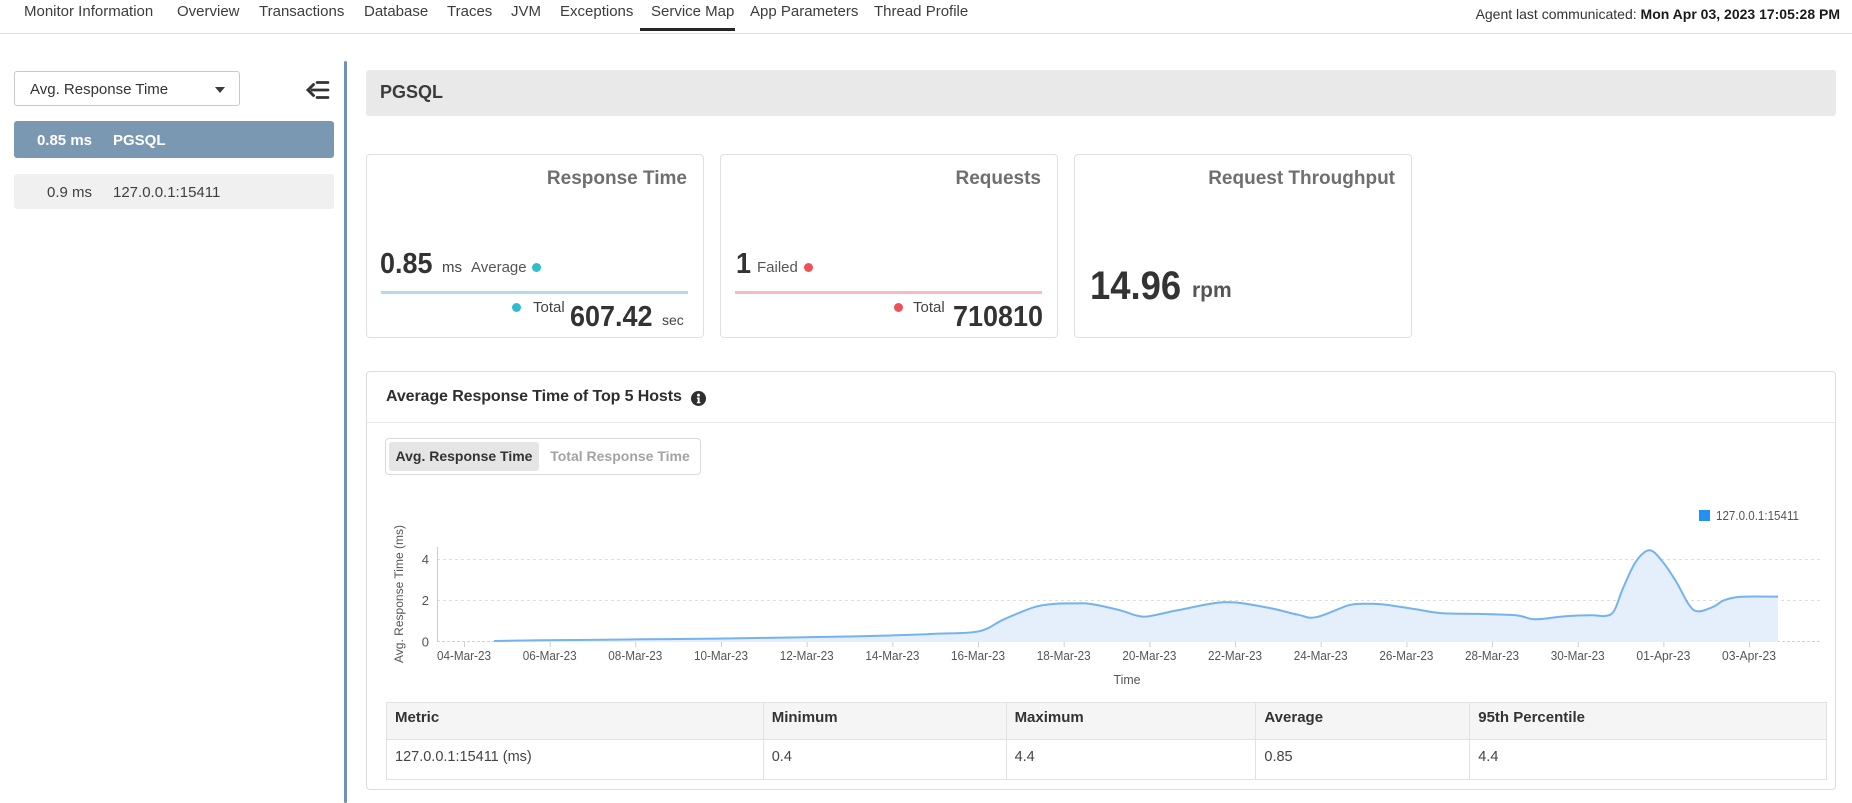 Image resolution: width=1852 pixels, height=803 pixels. I want to click on svg-text: 24-Mar-23, so click(1321, 656).